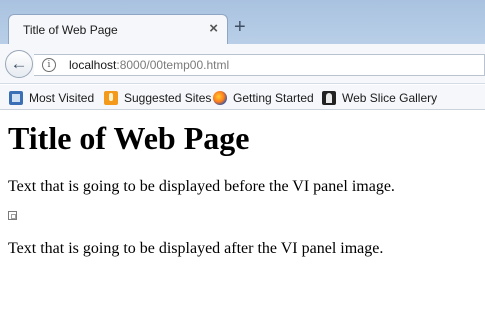 Image resolution: width=485 pixels, height=312 pixels. What do you see at coordinates (62, 97) in the screenshot?
I see `bookmark-label: Most Visited` at bounding box center [62, 97].